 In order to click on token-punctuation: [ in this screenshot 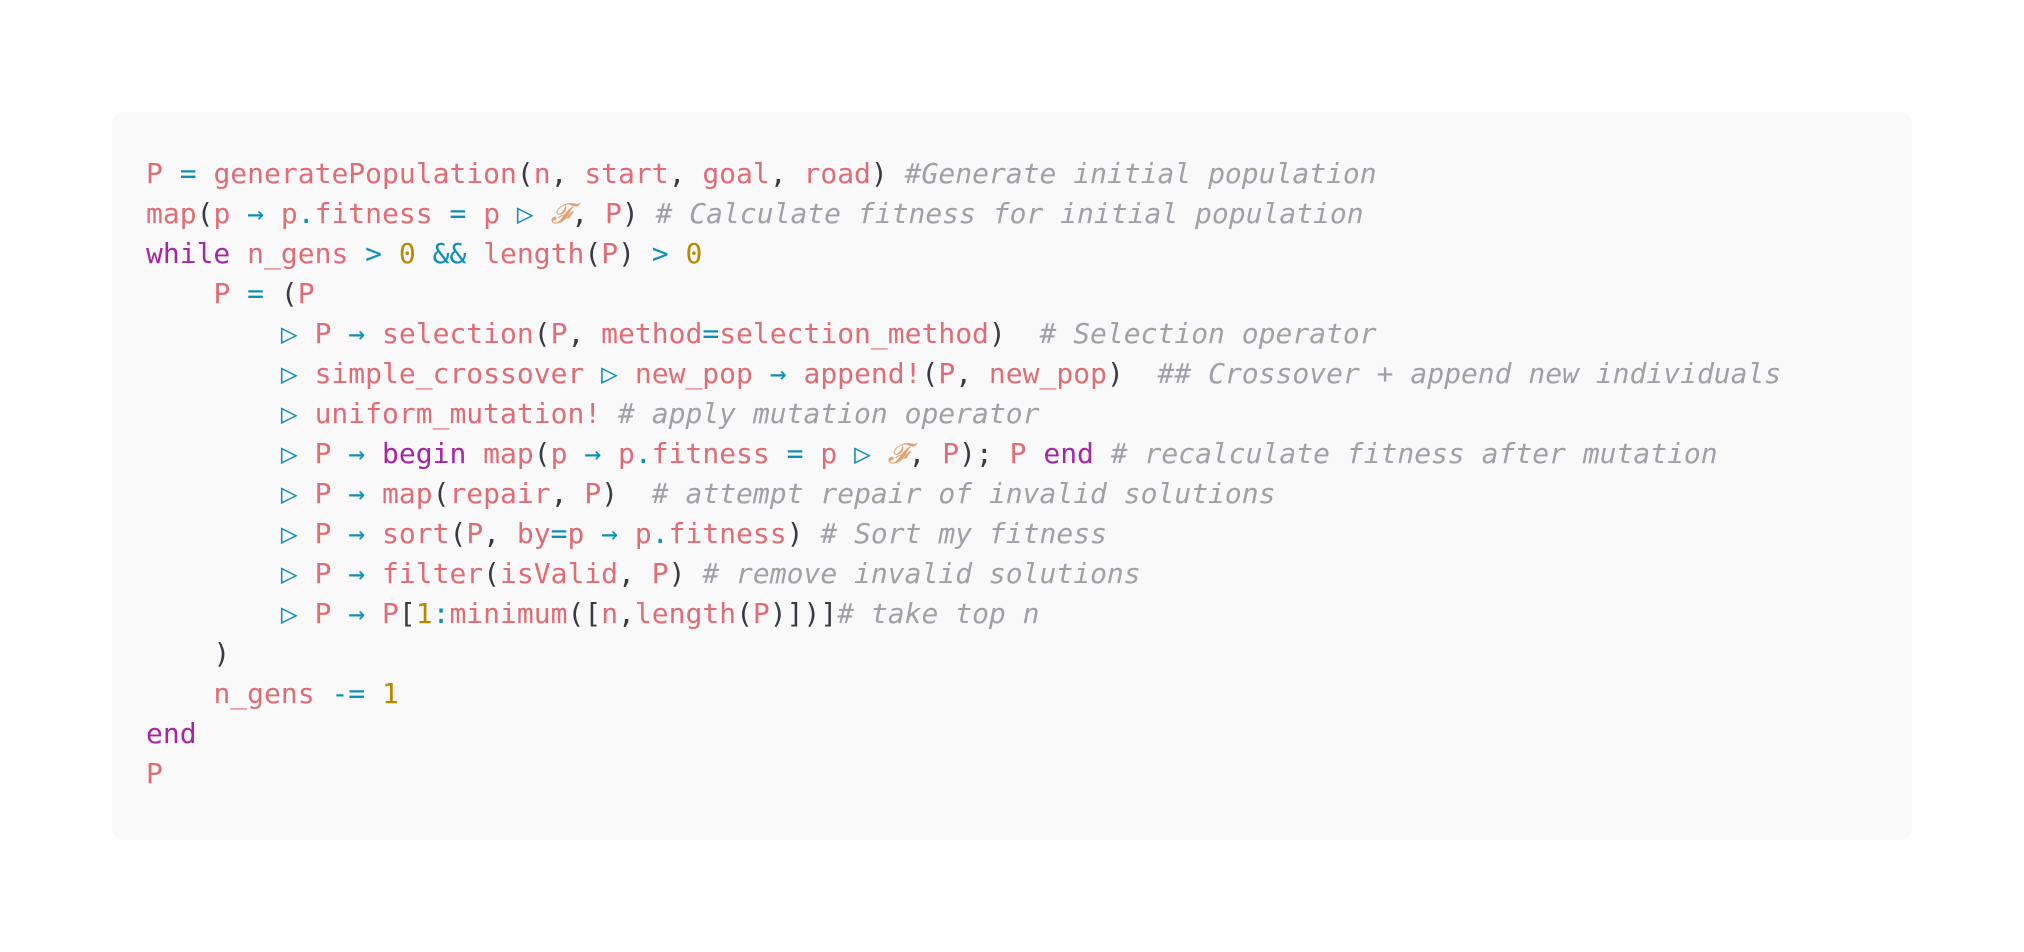, I will do `click(407, 613)`.